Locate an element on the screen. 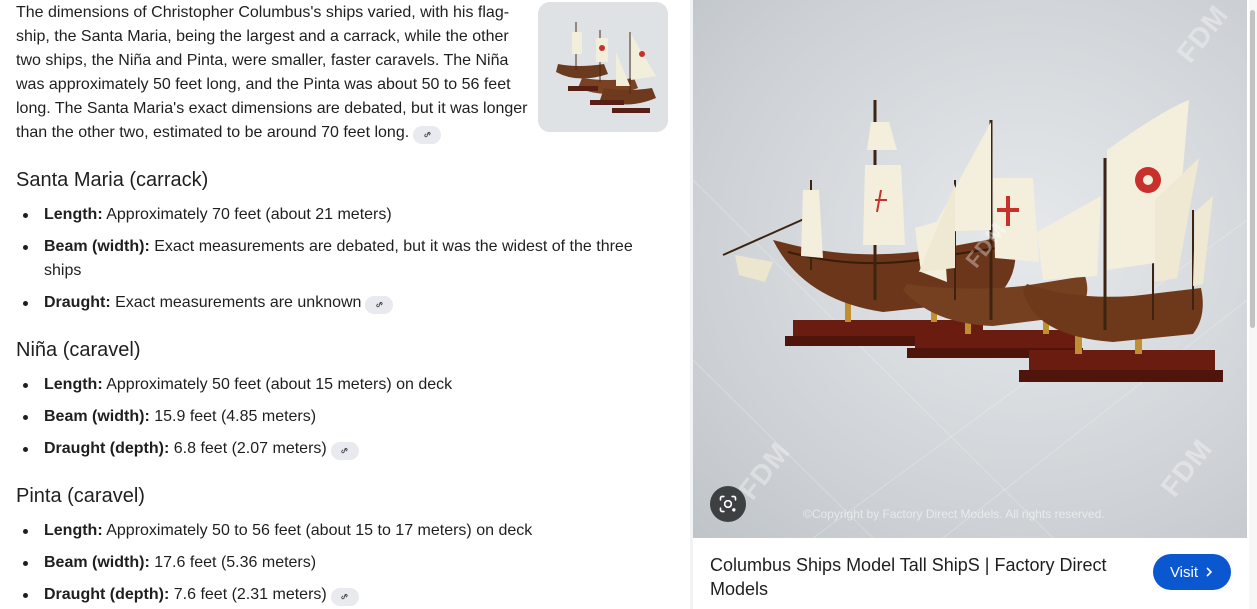  fact-value: Approximately 70 feet (about 21 meters) is located at coordinates (247, 214).